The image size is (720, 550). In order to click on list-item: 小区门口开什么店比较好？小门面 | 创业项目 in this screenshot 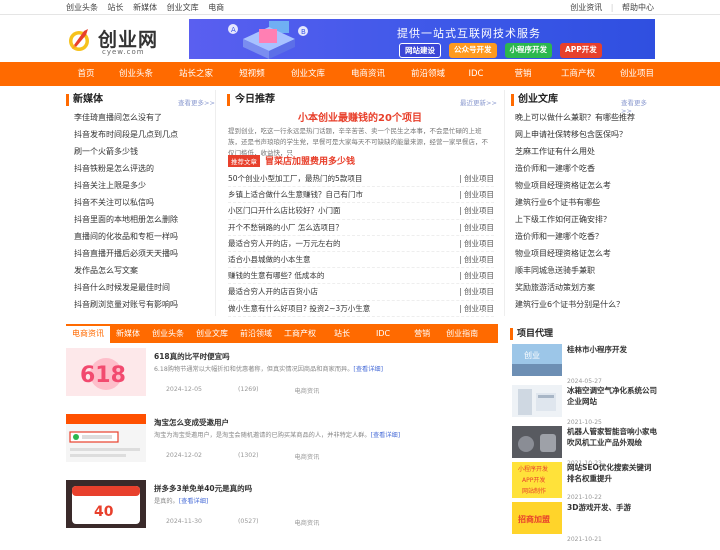, I will do `click(361, 211)`.